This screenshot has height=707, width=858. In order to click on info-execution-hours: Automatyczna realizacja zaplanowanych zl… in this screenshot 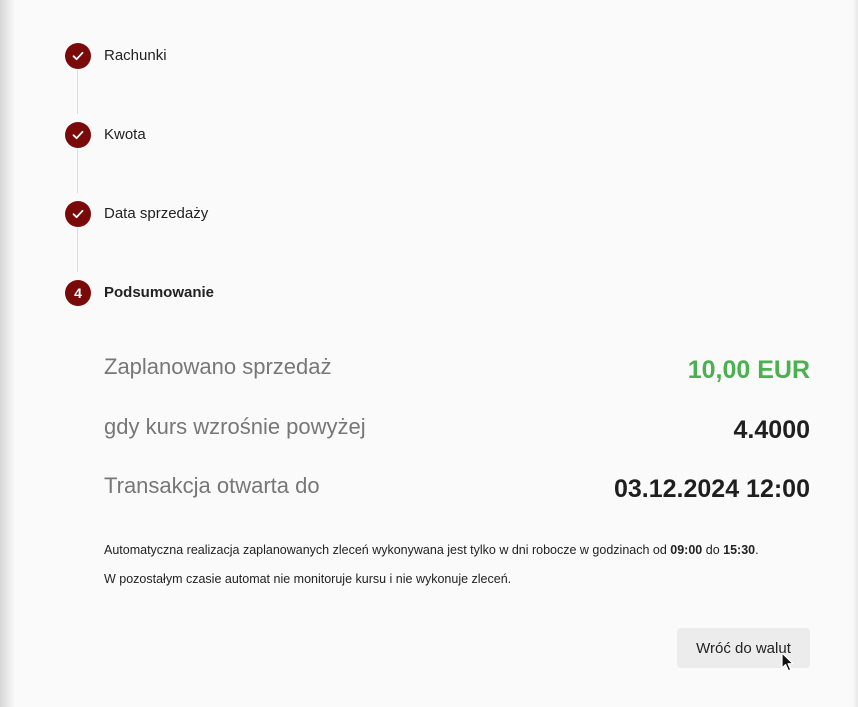, I will do `click(431, 550)`.